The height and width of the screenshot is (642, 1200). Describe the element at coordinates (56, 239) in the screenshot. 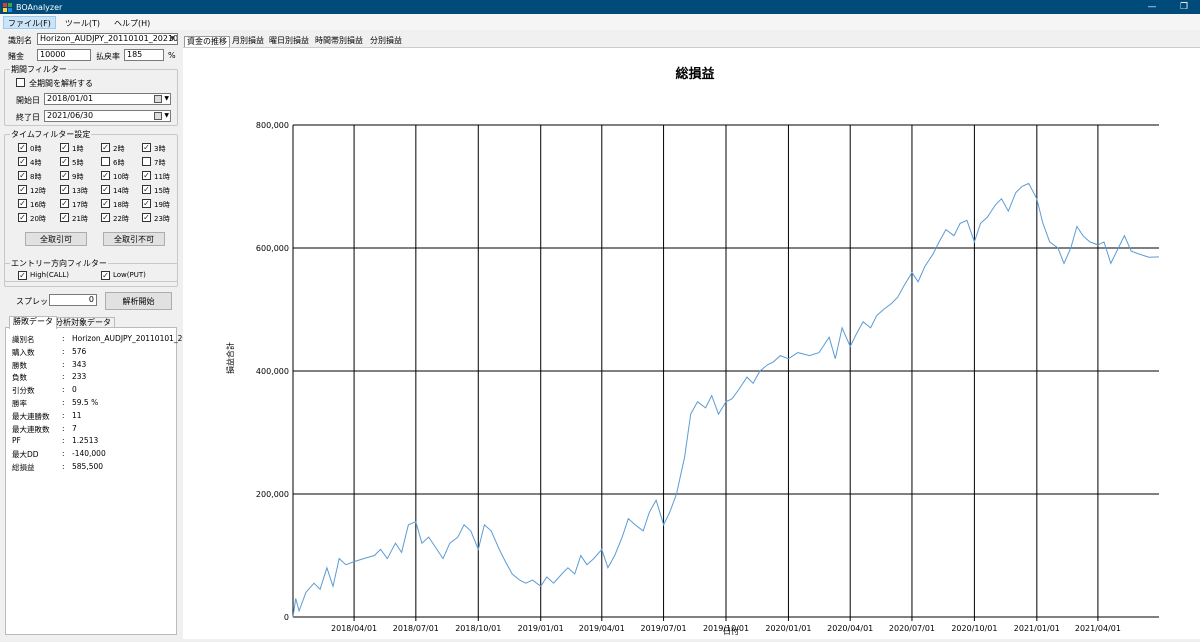

I see `select-all-button: 全取引可` at that location.